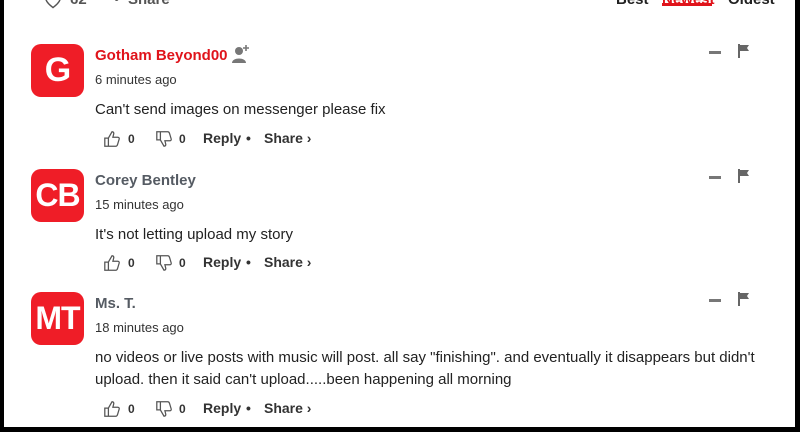 The height and width of the screenshot is (432, 800). What do you see at coordinates (241, 54) in the screenshot?
I see `follow-user-icon` at bounding box center [241, 54].